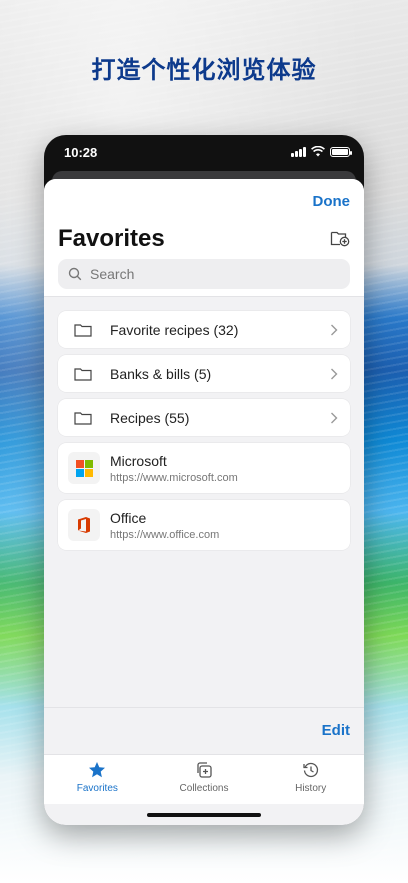  I want to click on folder-row-banks-bills: Banks & bills (5), so click(204, 373).